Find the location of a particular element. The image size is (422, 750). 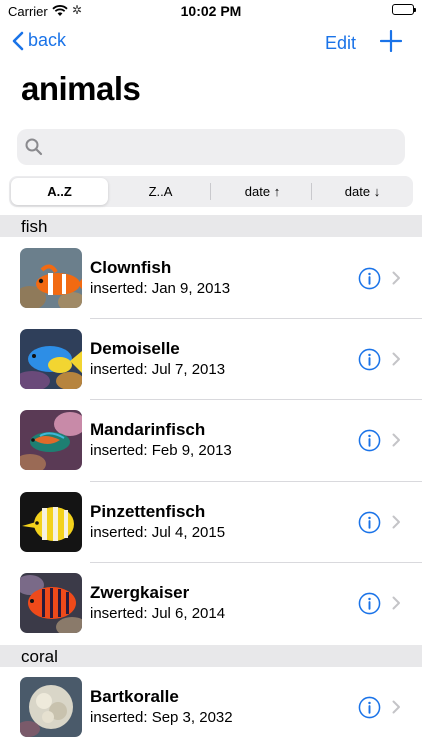

sort-option-za: Z..A is located at coordinates (160, 191).